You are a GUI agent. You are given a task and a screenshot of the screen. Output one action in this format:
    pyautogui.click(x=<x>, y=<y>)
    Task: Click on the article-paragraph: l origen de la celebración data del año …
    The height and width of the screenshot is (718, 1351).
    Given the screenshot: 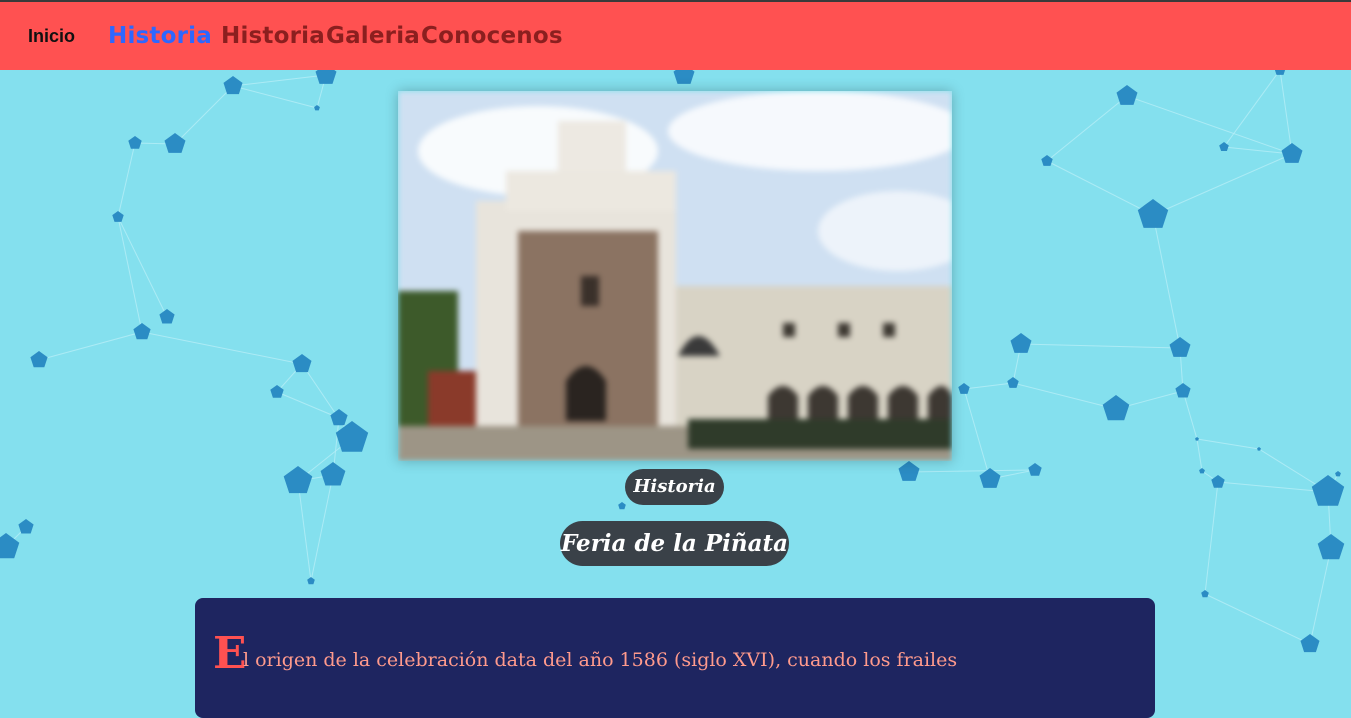 What is the action you would take?
    pyautogui.click(x=600, y=660)
    